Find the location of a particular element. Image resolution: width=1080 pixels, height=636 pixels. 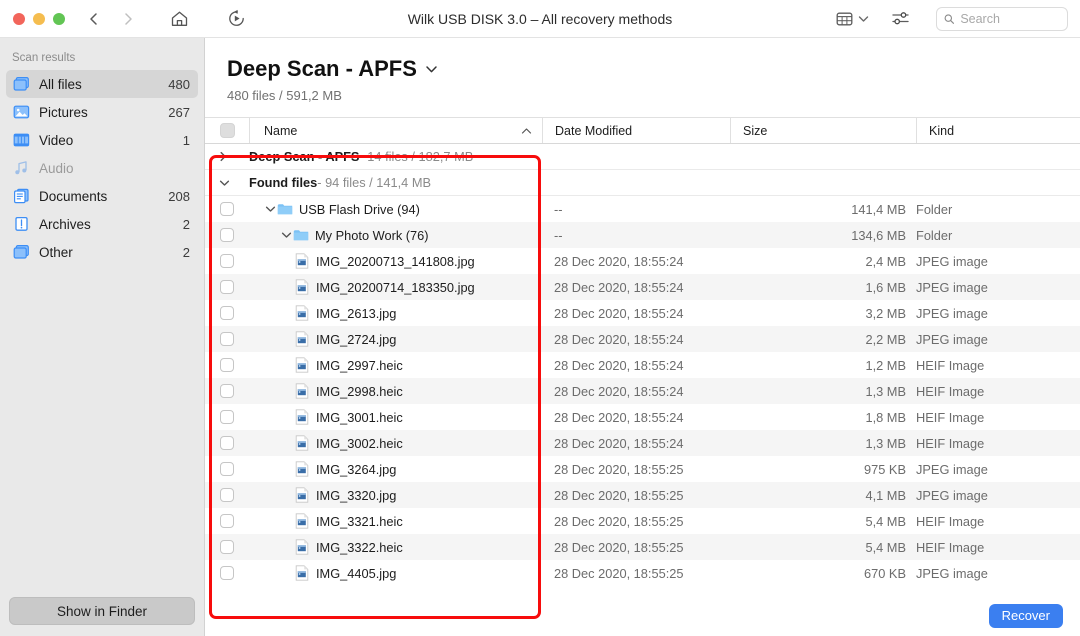

sidebar-item-other: Other 2 is located at coordinates (102, 252).